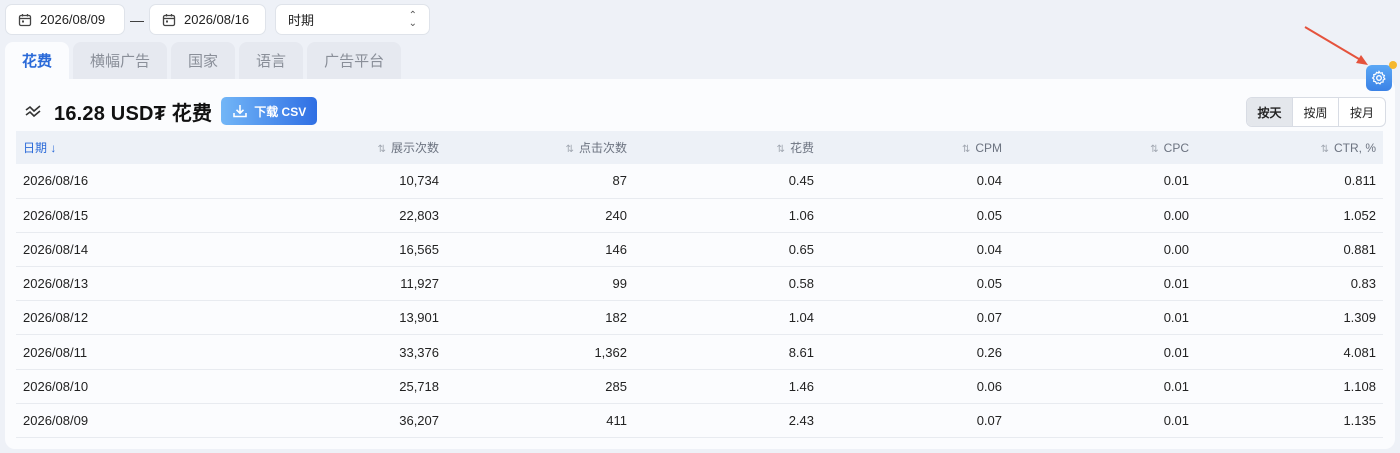 Image resolution: width=1400 pixels, height=453 pixels. Describe the element at coordinates (56, 215) in the screenshot. I see `date-cell: 2026/08/15` at that location.